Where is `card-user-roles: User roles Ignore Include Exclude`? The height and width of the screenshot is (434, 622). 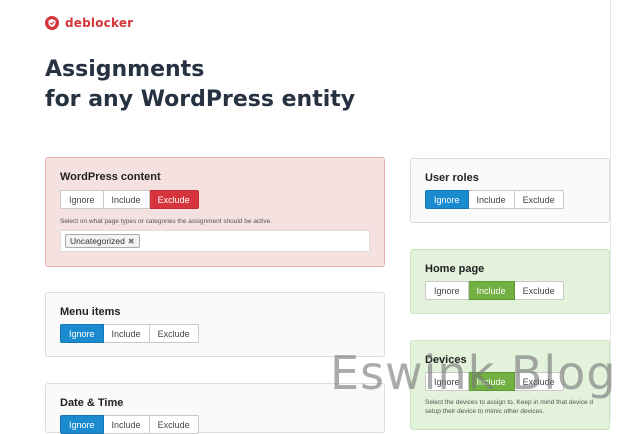 card-user-roles: User roles Ignore Include Exclude is located at coordinates (510, 190).